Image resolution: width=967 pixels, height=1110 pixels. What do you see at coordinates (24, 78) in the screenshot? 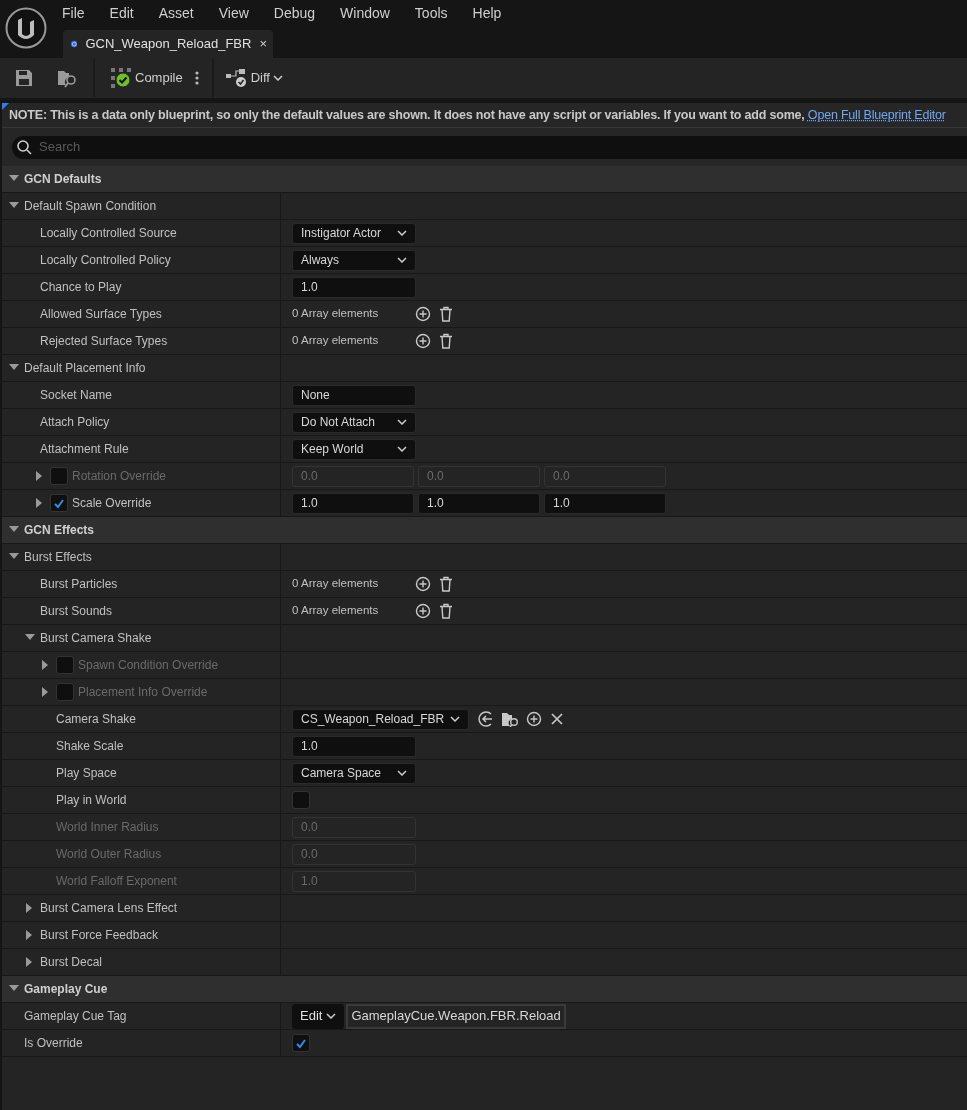
I see `save-icon` at bounding box center [24, 78].